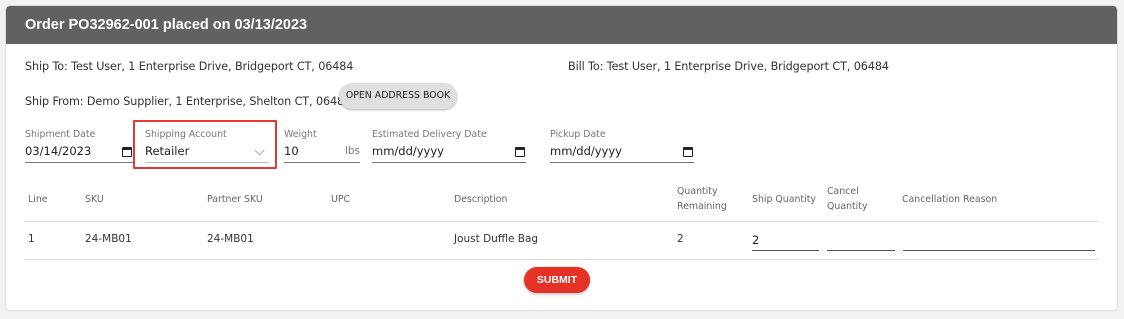 The image size is (1124, 319). What do you see at coordinates (702, 199) in the screenshot?
I see `col-quantity-remaining: Quantity Remaining` at bounding box center [702, 199].